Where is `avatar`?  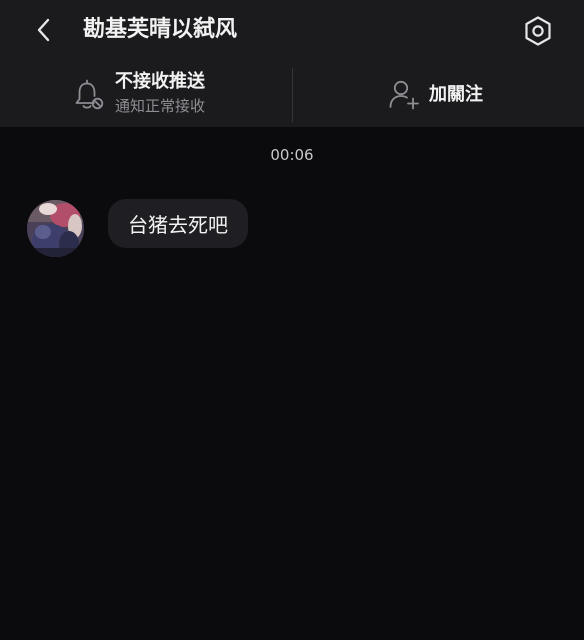 avatar is located at coordinates (55, 228).